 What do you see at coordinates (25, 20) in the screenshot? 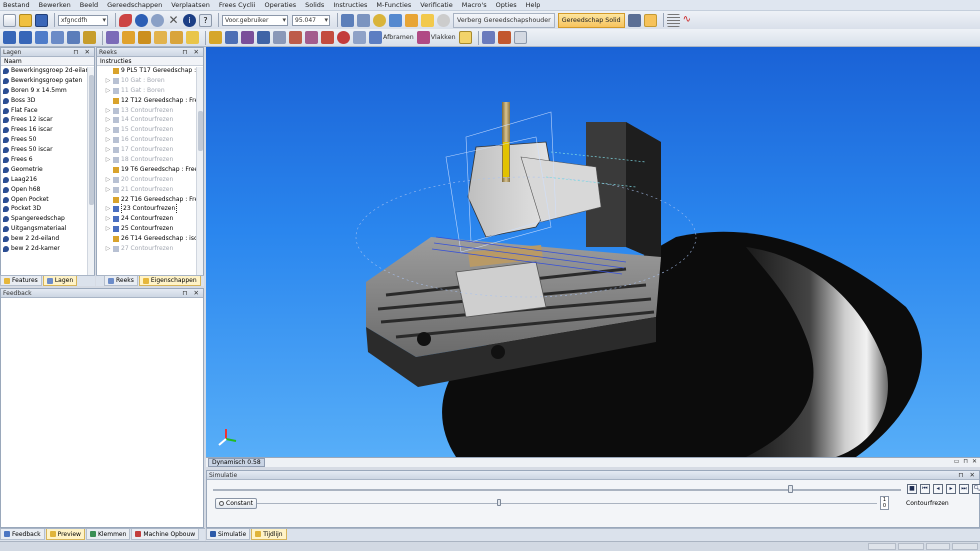
I see `open-folder-icon` at bounding box center [25, 20].